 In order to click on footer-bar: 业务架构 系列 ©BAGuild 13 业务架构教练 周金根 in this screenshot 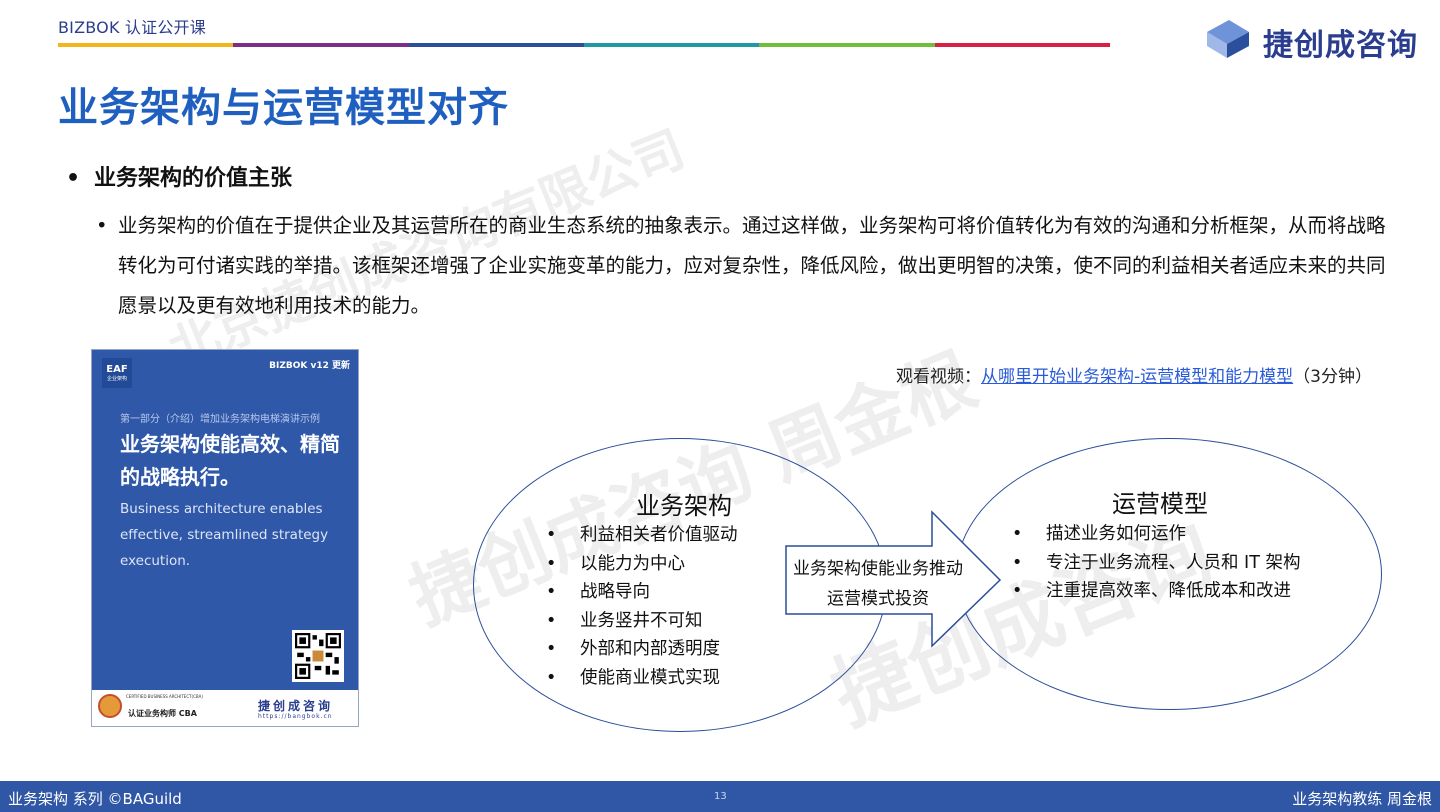, I will do `click(720, 796)`.